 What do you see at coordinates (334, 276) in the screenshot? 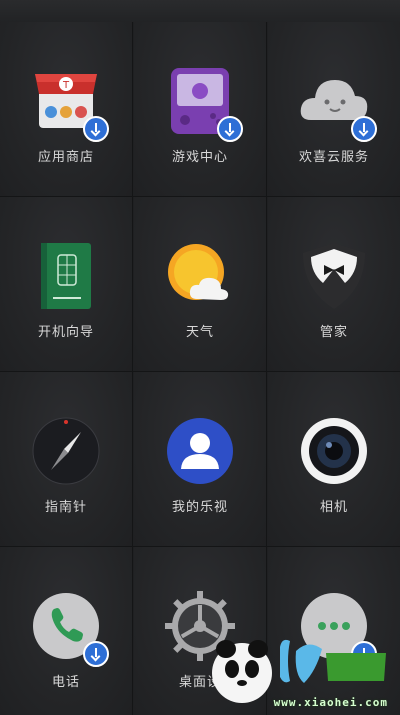
I see `butler-icon` at bounding box center [334, 276].